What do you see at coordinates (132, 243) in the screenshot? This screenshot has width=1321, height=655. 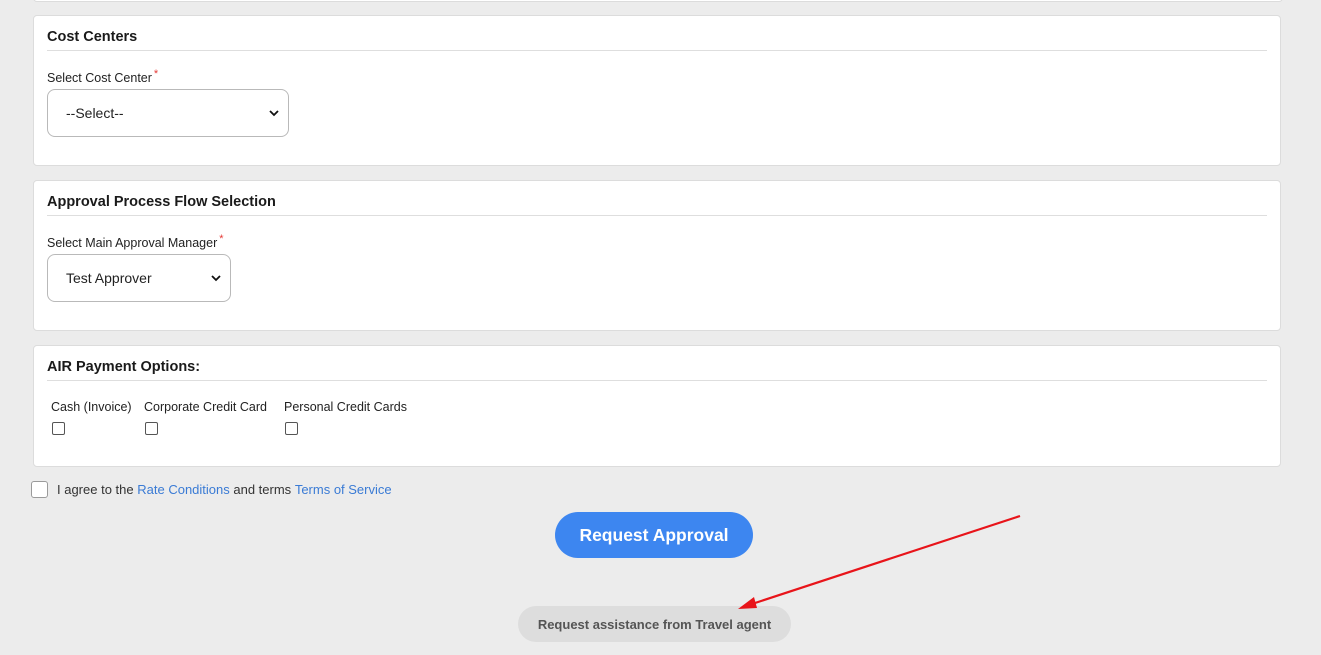 I see `approval-manager-label-text: Select Main Approval Manager` at bounding box center [132, 243].